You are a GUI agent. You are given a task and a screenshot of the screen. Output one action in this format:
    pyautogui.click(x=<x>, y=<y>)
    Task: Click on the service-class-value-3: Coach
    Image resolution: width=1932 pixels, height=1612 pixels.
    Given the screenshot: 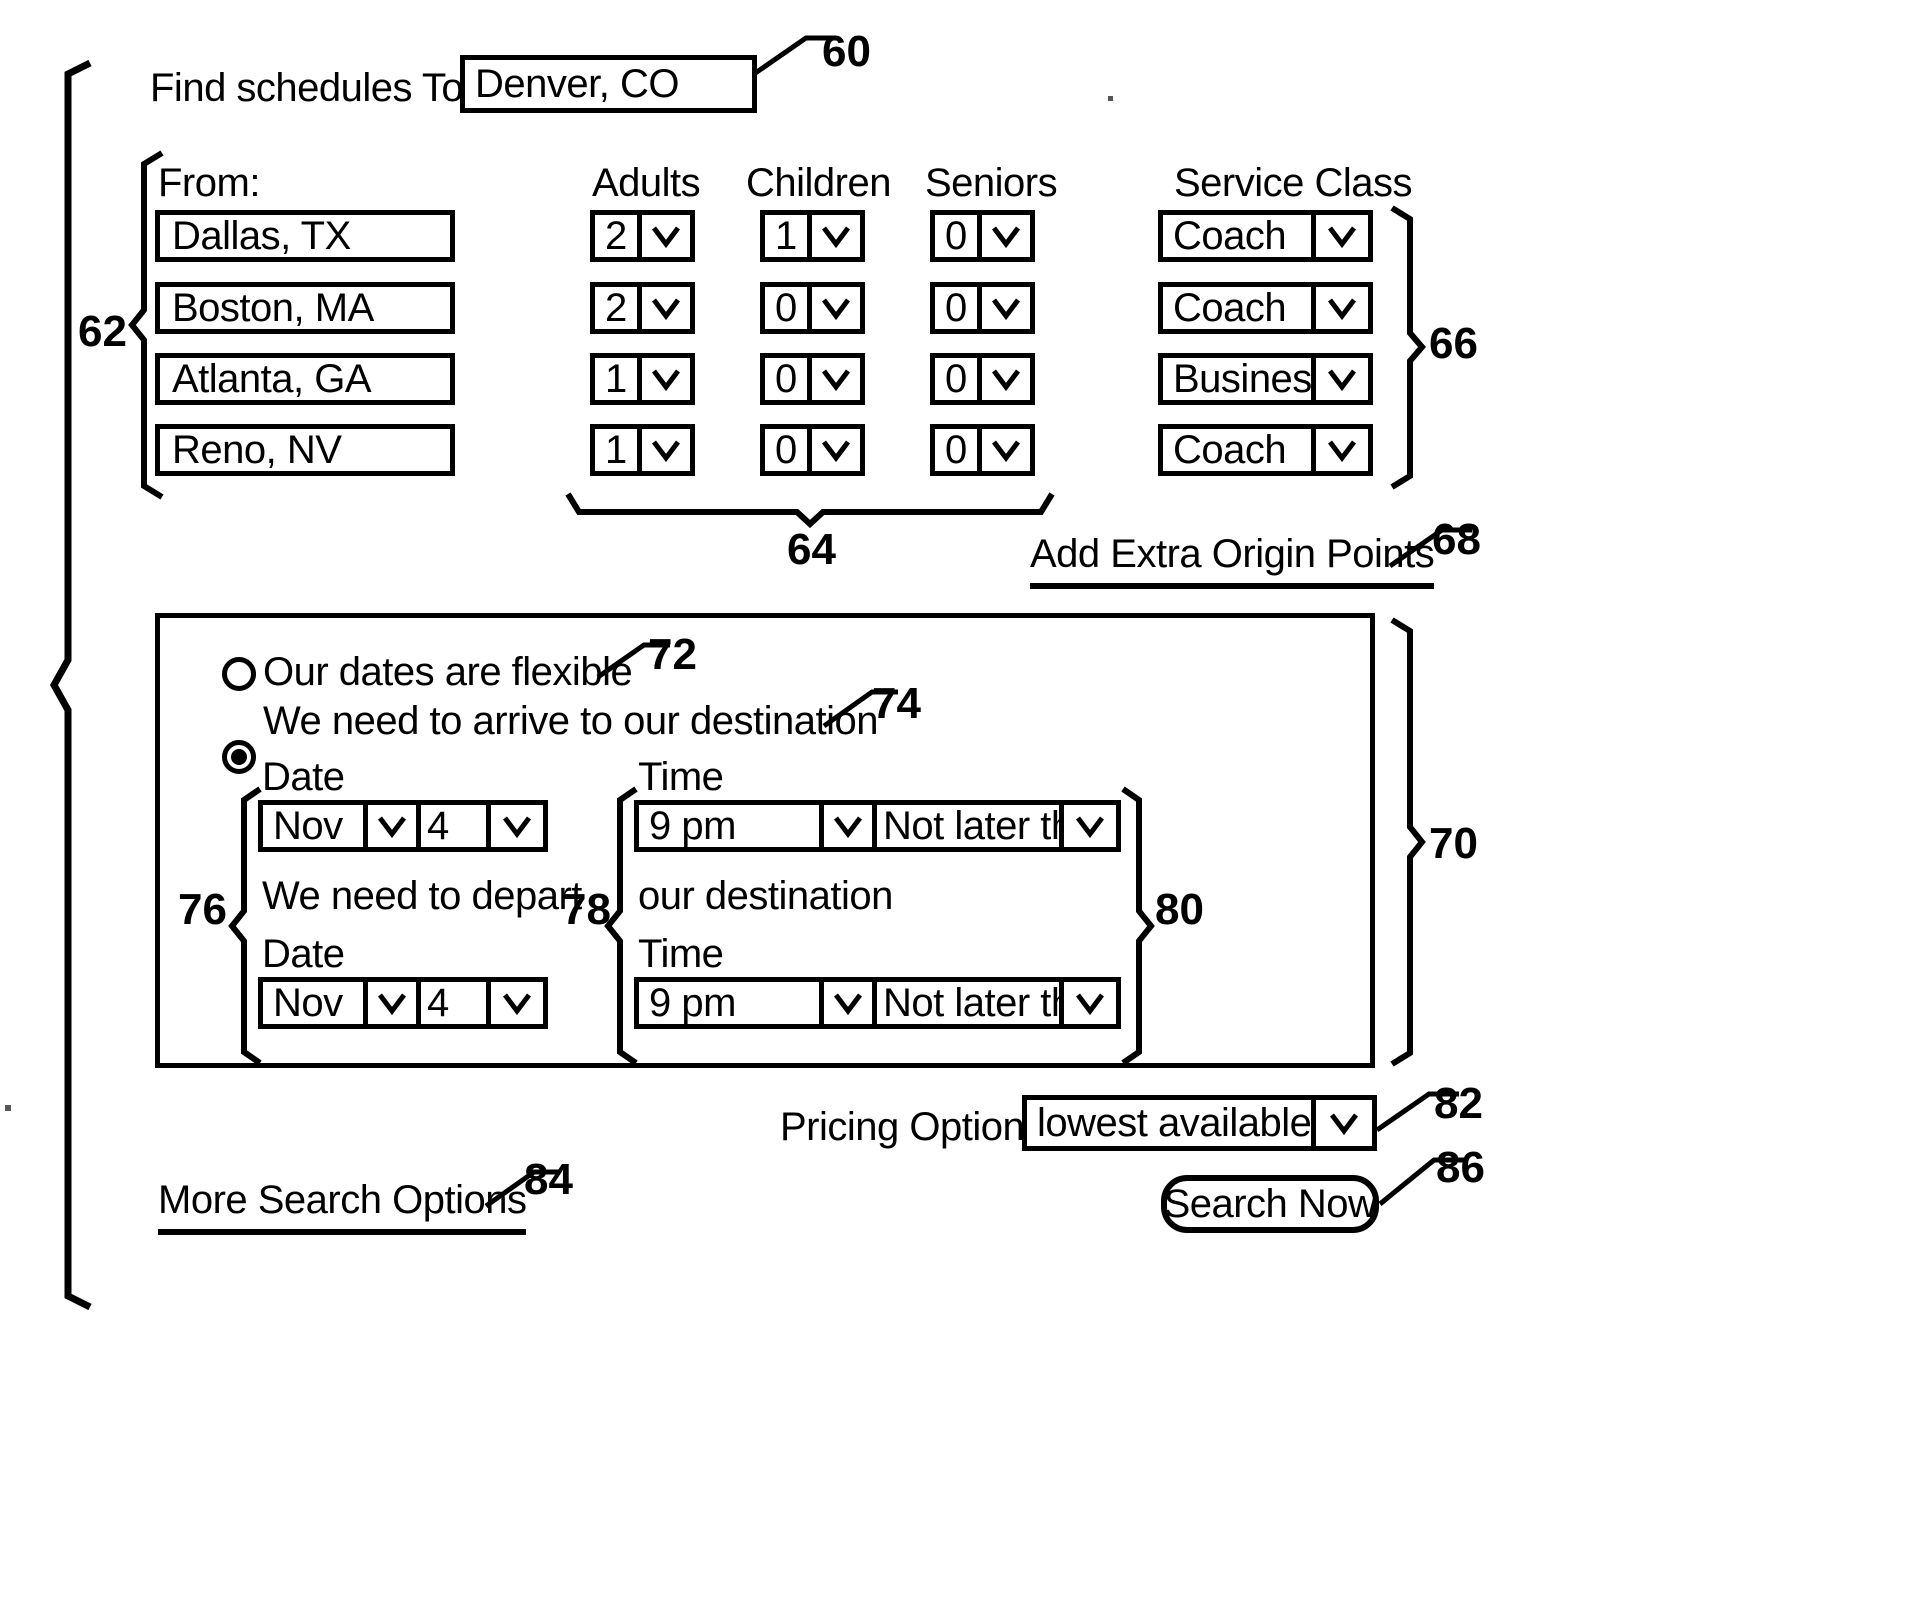 What is the action you would take?
    pyautogui.click(x=1230, y=450)
    